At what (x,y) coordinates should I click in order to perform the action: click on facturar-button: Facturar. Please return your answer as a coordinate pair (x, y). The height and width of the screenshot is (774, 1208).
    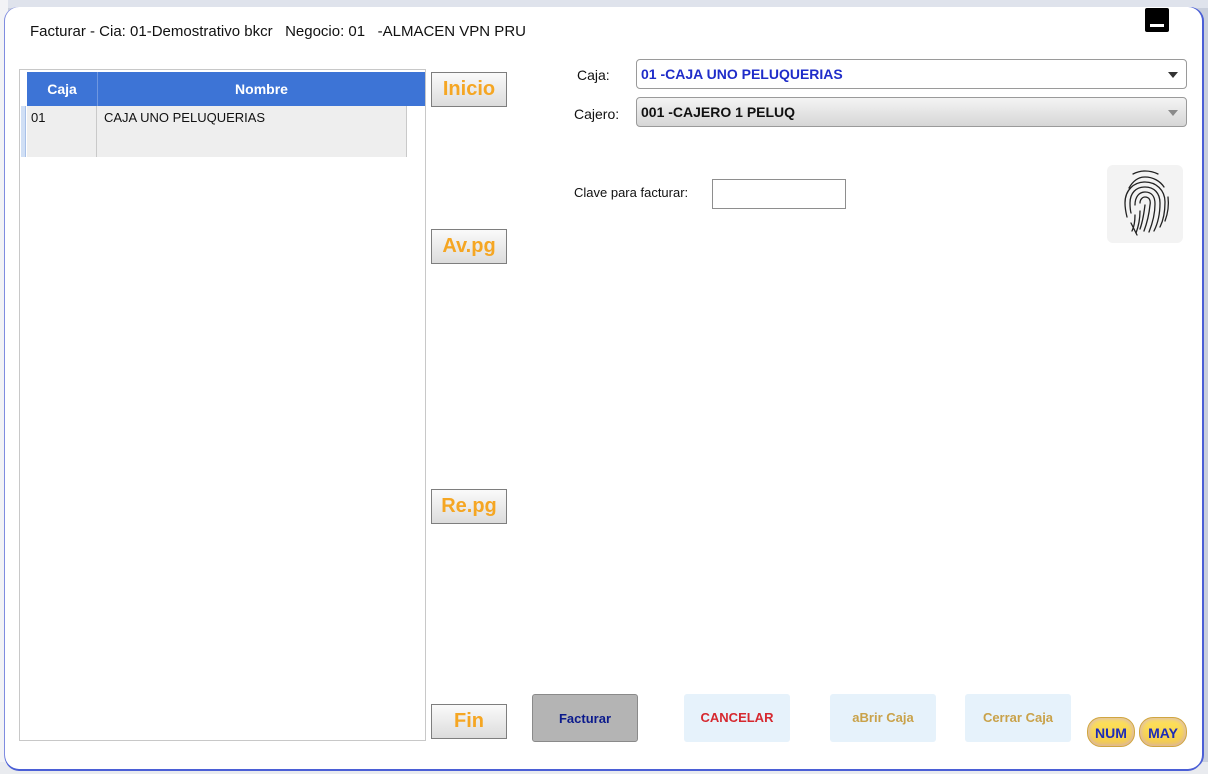
    Looking at the image, I should click on (585, 718).